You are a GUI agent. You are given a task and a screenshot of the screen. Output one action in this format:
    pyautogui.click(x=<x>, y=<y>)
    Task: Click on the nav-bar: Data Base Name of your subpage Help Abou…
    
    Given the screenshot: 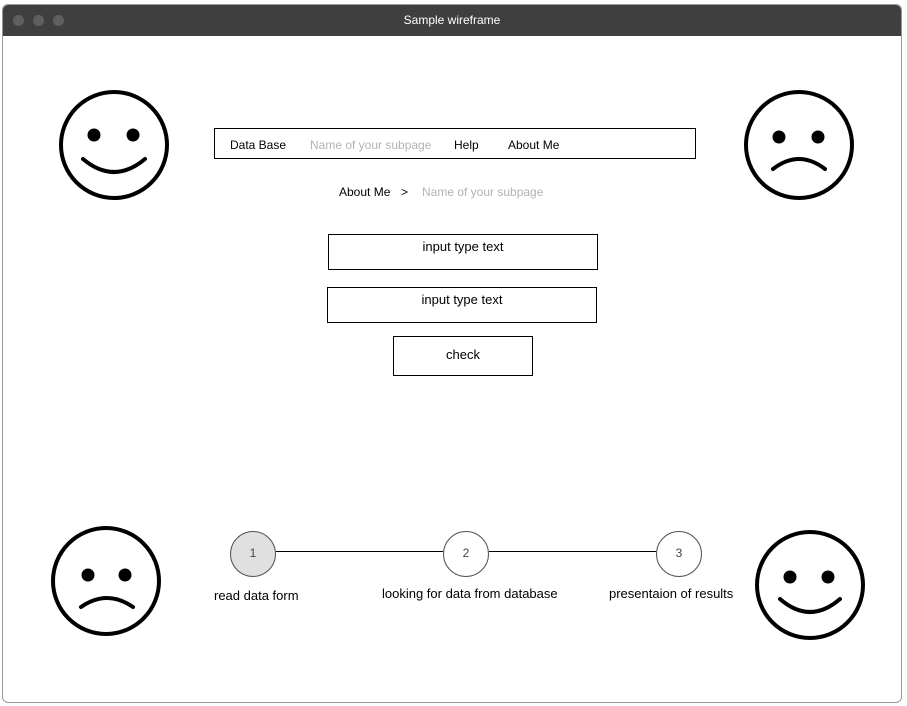 What is the action you would take?
    pyautogui.click(x=455, y=143)
    